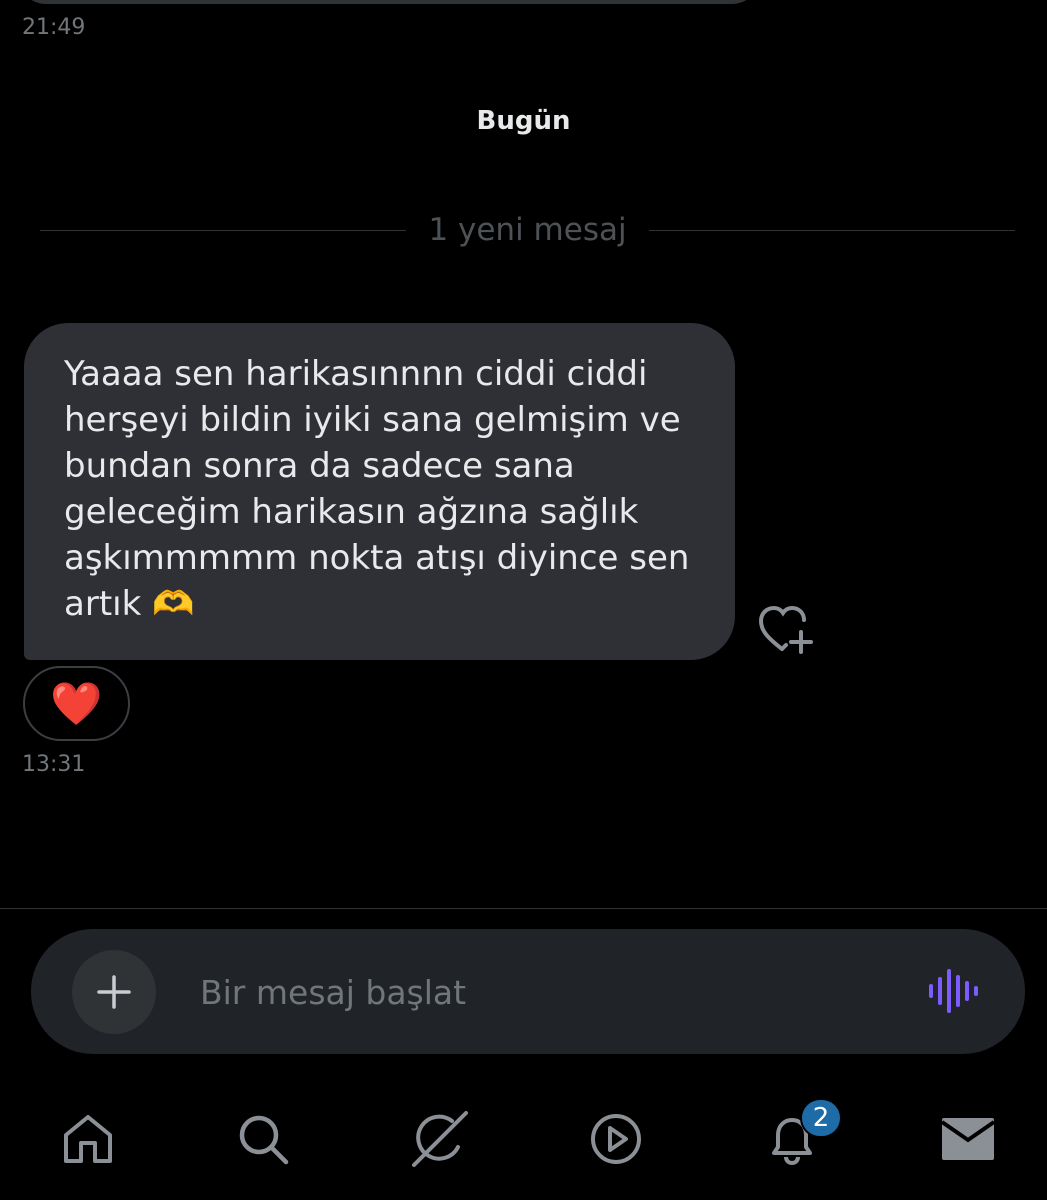 The image size is (1047, 1200). I want to click on home-icon, so click(88, 1139).